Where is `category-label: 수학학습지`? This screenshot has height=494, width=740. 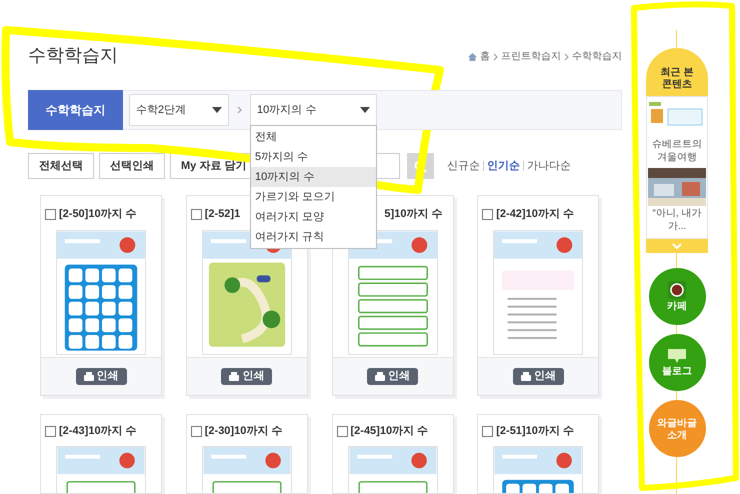
category-label: 수학학습지 is located at coordinates (75, 110).